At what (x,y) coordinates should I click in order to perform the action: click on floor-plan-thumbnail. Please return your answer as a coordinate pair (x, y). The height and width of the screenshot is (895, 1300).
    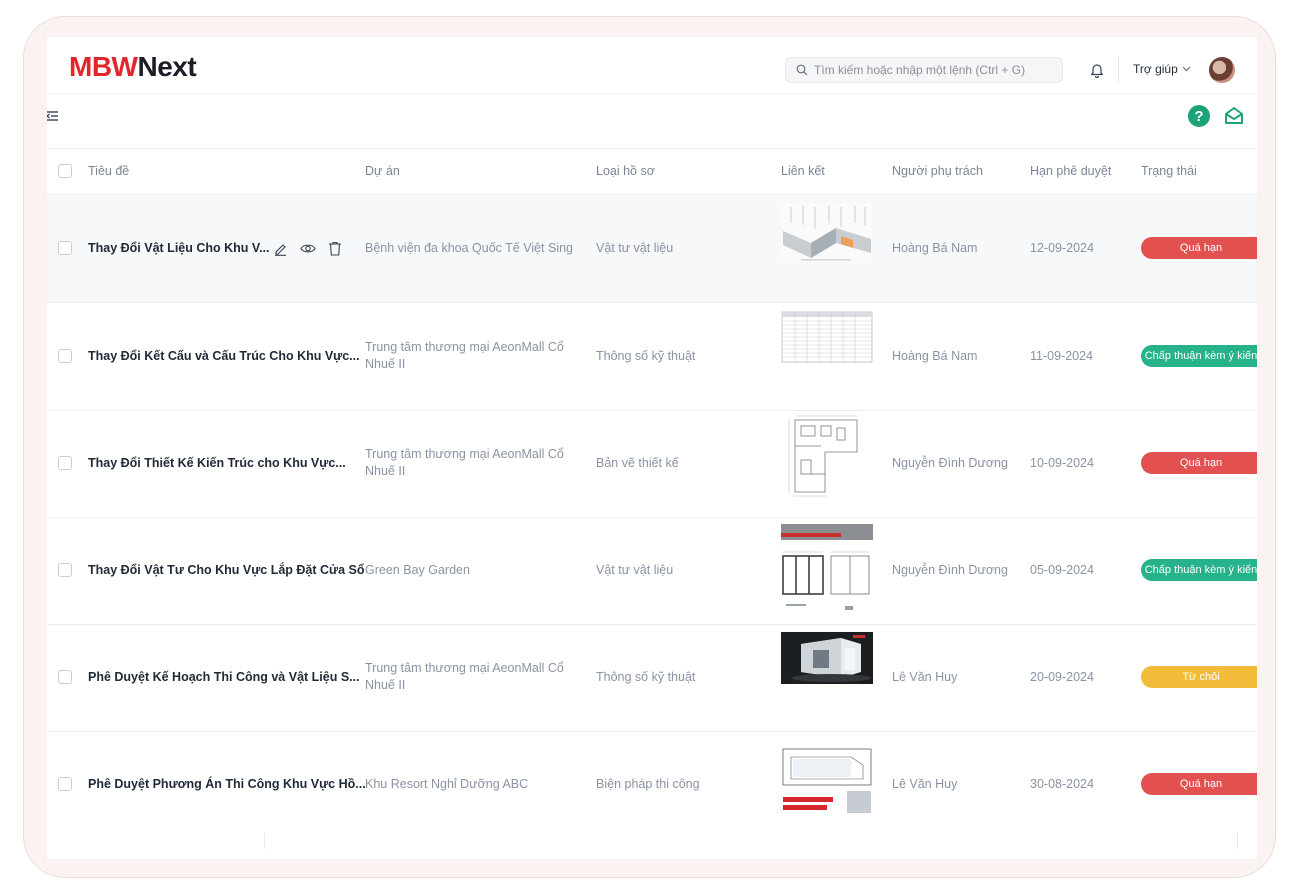
    Looking at the image, I should click on (823, 456).